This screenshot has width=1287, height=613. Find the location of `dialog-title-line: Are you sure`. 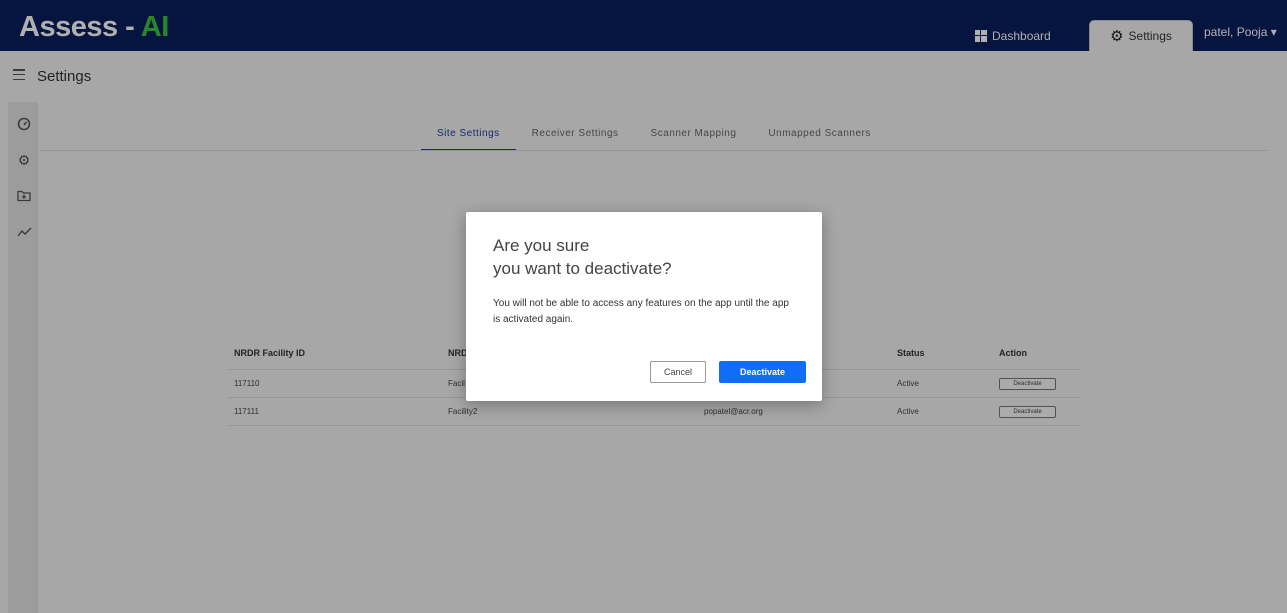

dialog-title-line: Are you sure is located at coordinates (541, 245).